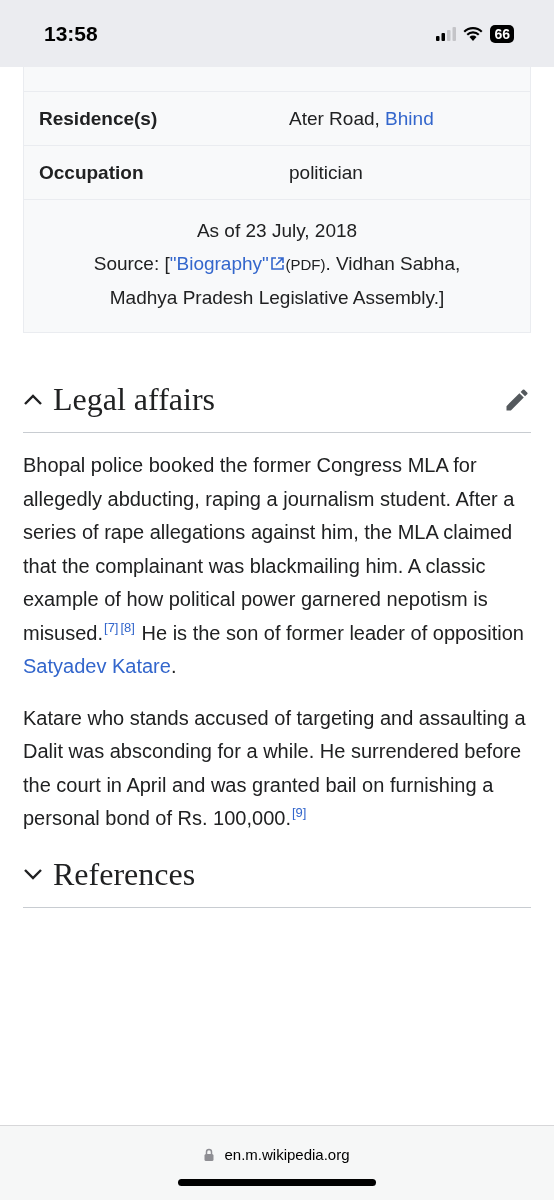  I want to click on address-bar: en.m.wikipedia.org, so click(277, 1162).